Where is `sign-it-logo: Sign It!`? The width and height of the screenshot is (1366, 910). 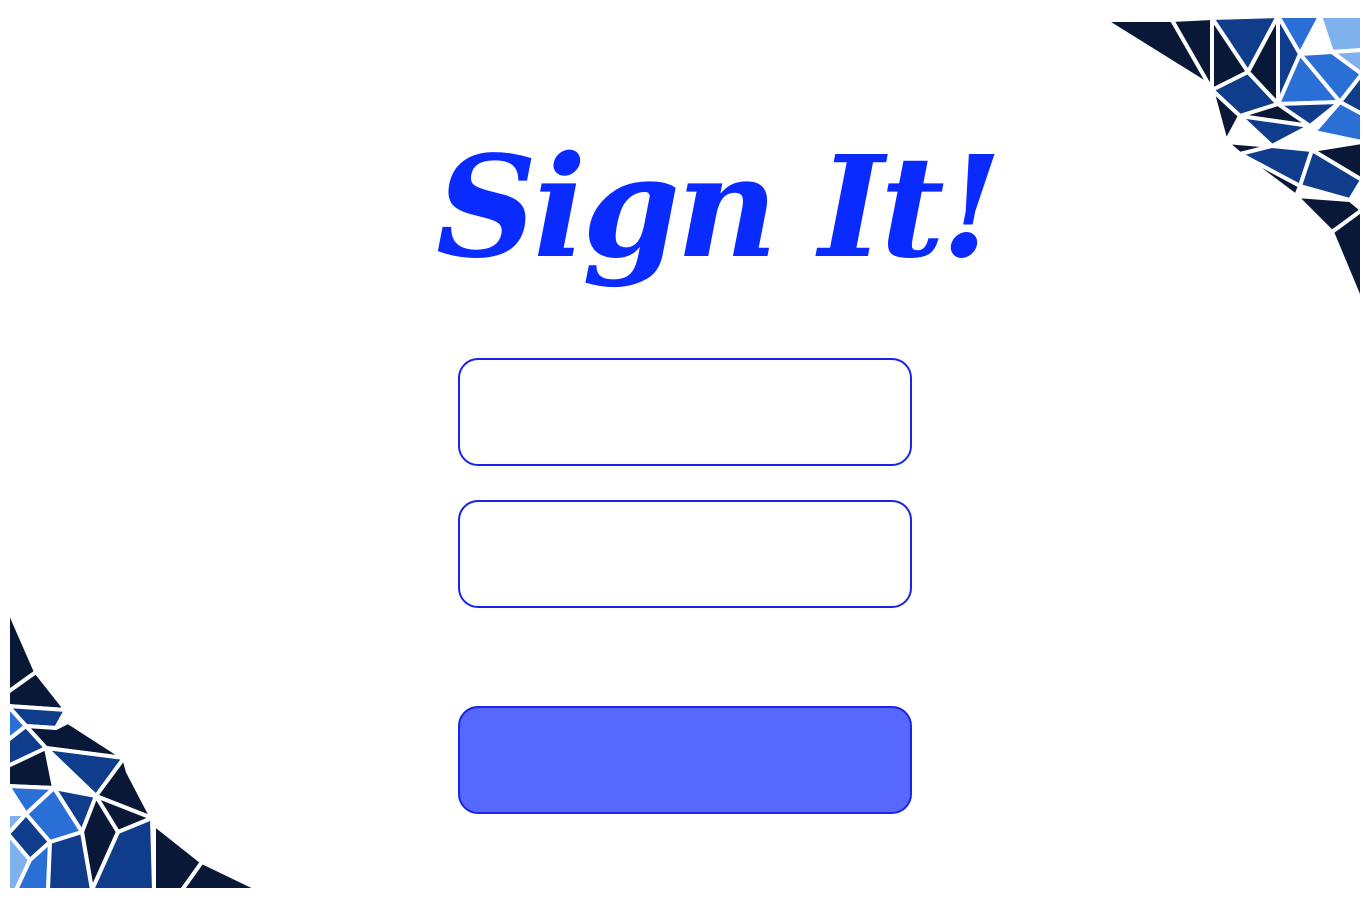 sign-it-logo: Sign It! is located at coordinates (719, 208).